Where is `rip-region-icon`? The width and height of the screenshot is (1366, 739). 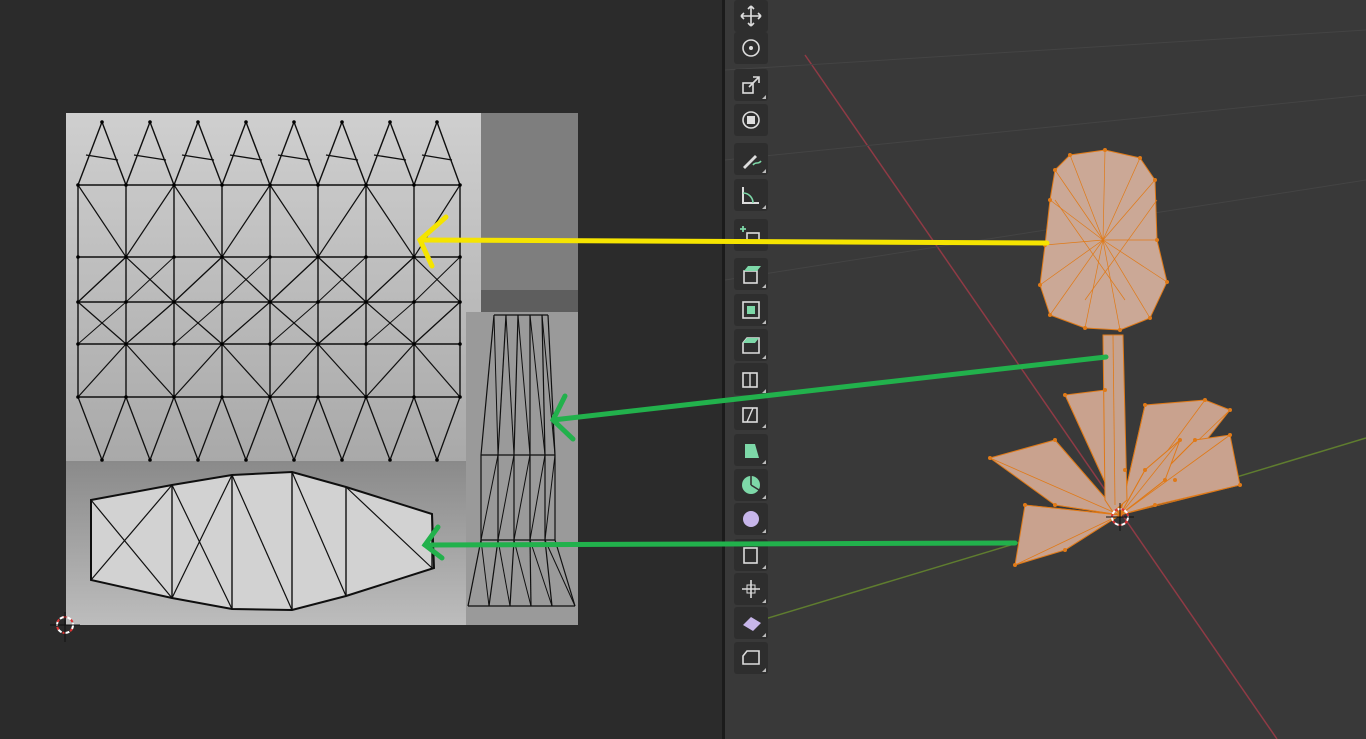
rip-region-icon is located at coordinates (751, 657).